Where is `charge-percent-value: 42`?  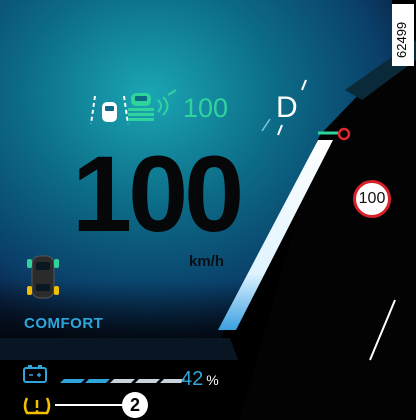
charge-percent-value: 42 is located at coordinates (192, 379).